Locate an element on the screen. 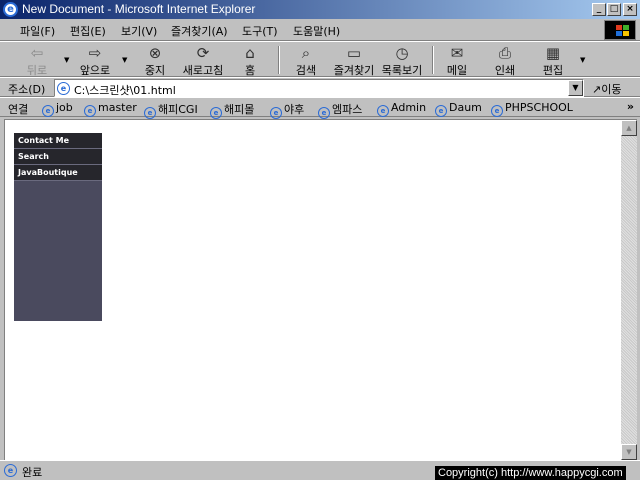 The height and width of the screenshot is (480, 640). copyright-text: Copyright(c) http://www.happycgi.com is located at coordinates (530, 473).